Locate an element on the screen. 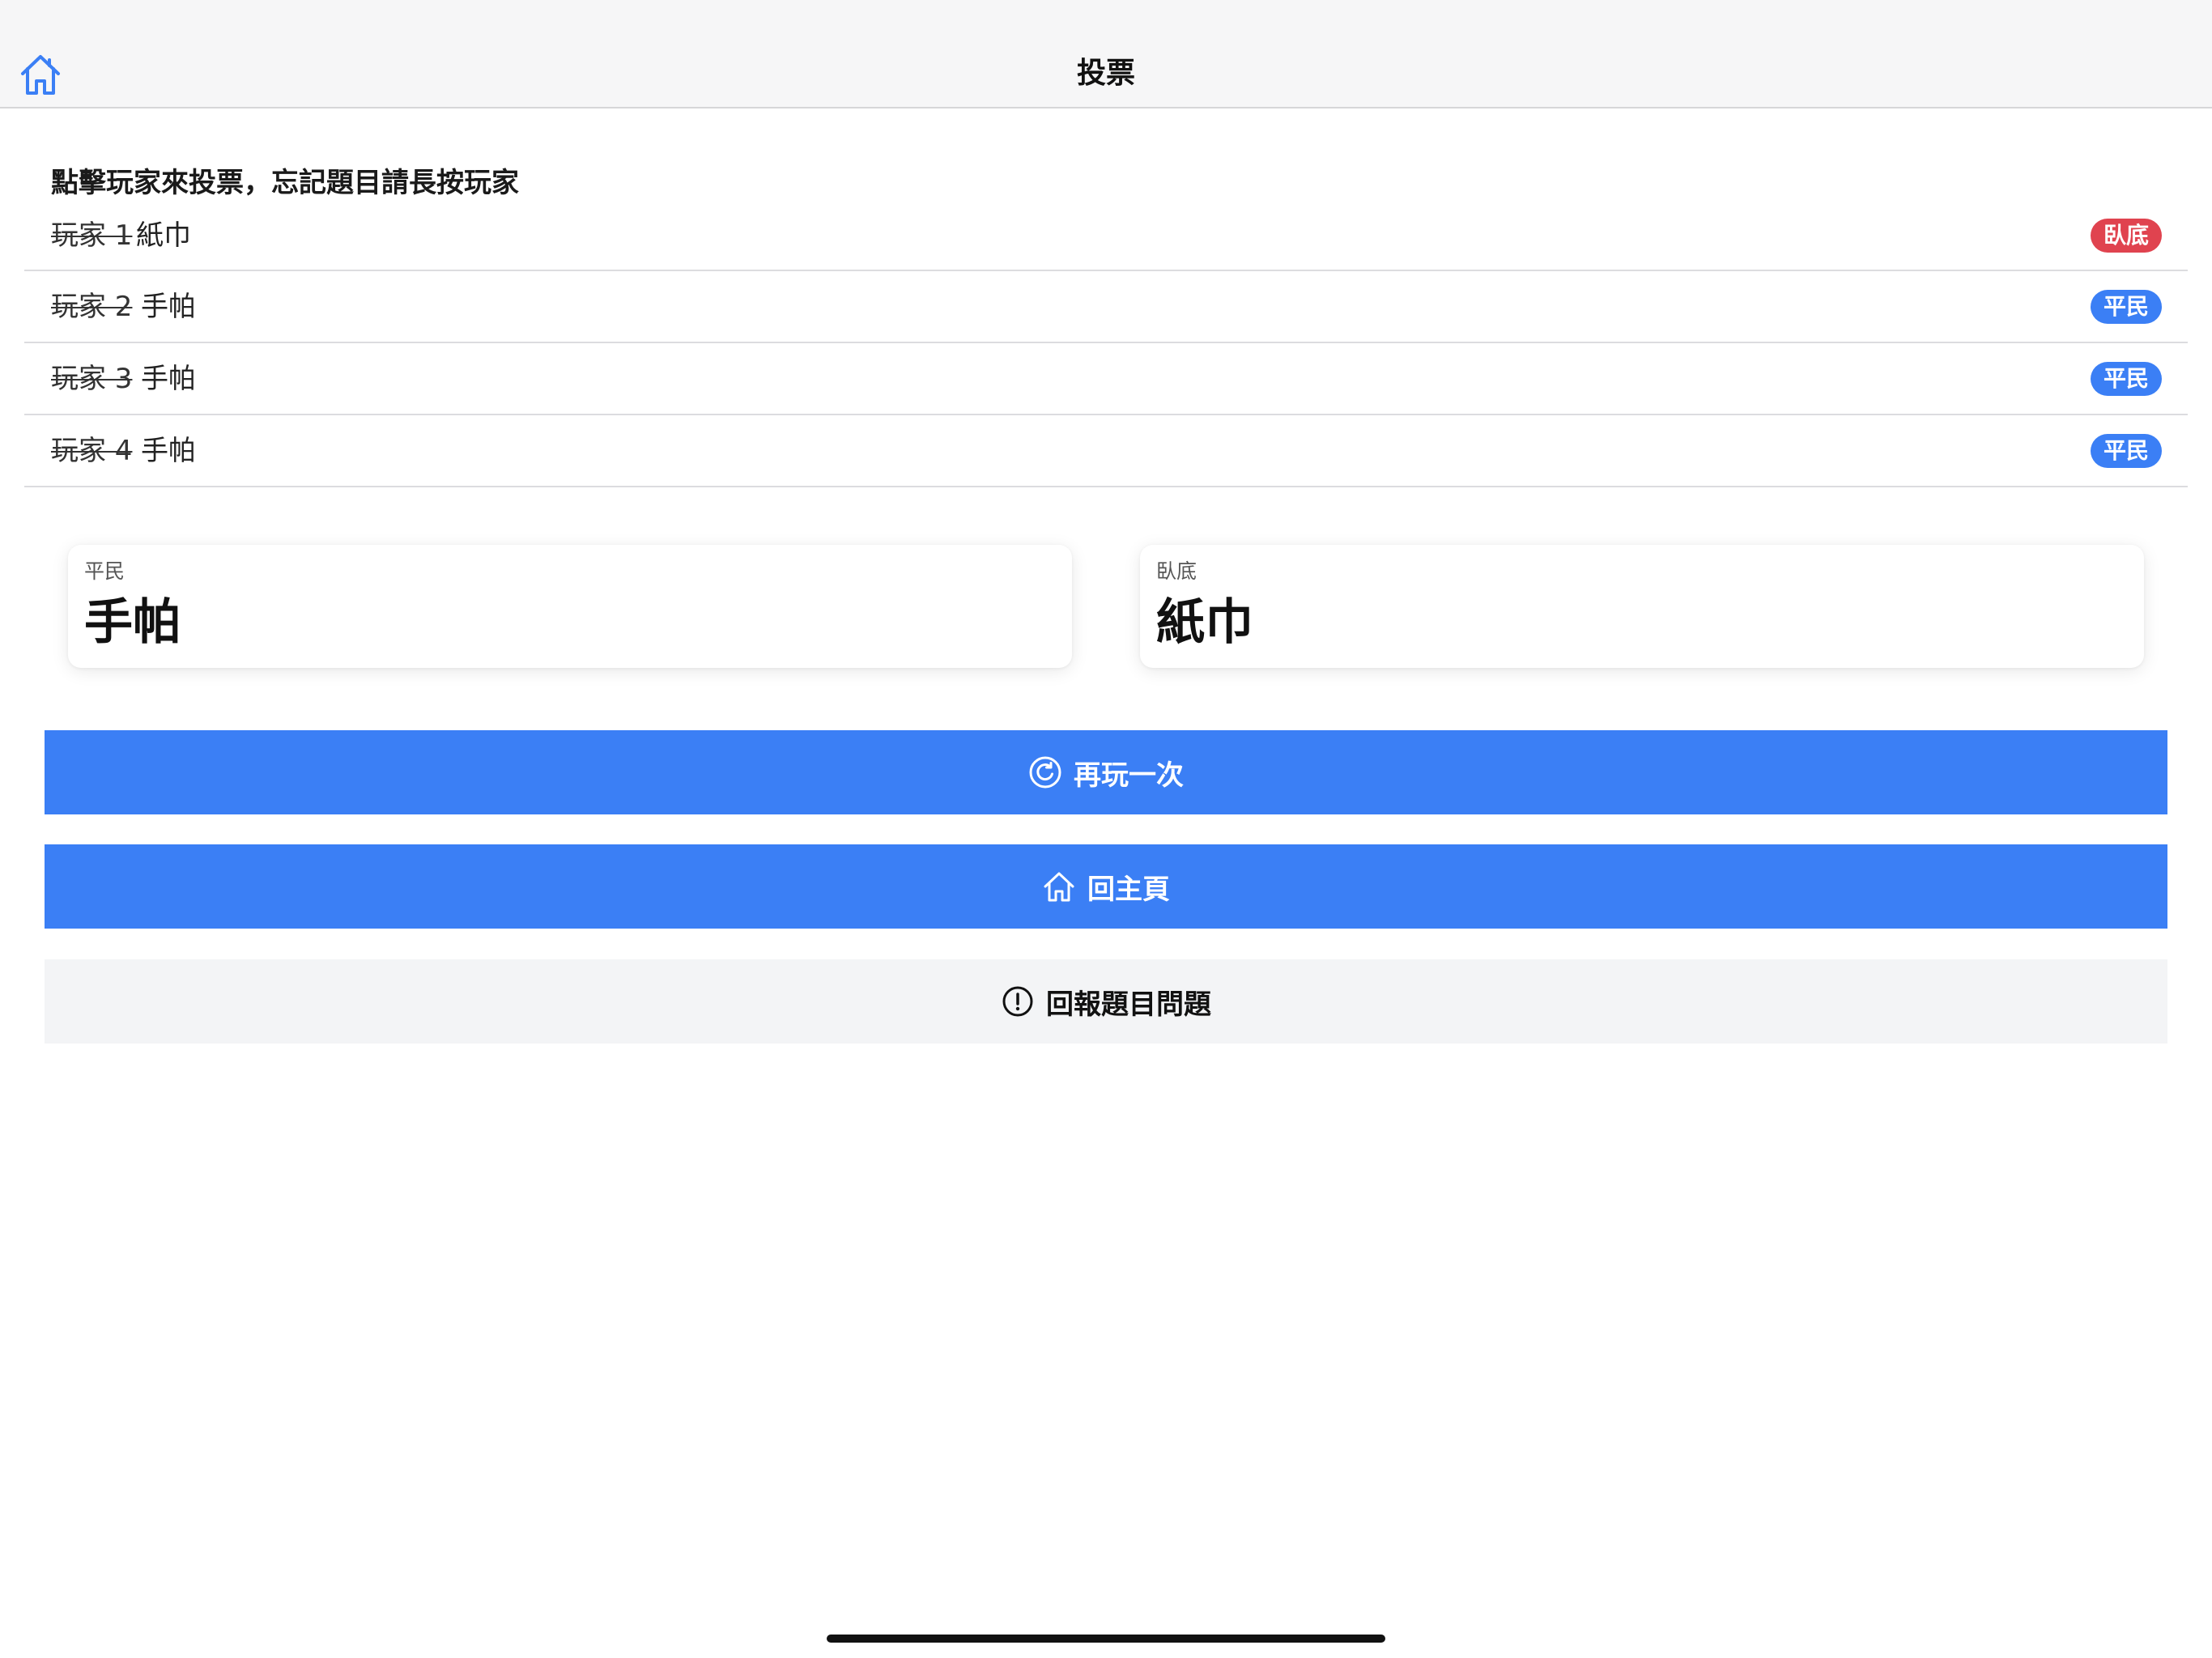 Image resolution: width=2212 pixels, height=1658 pixels. play-again-button: 再玩一次 is located at coordinates (1106, 772).